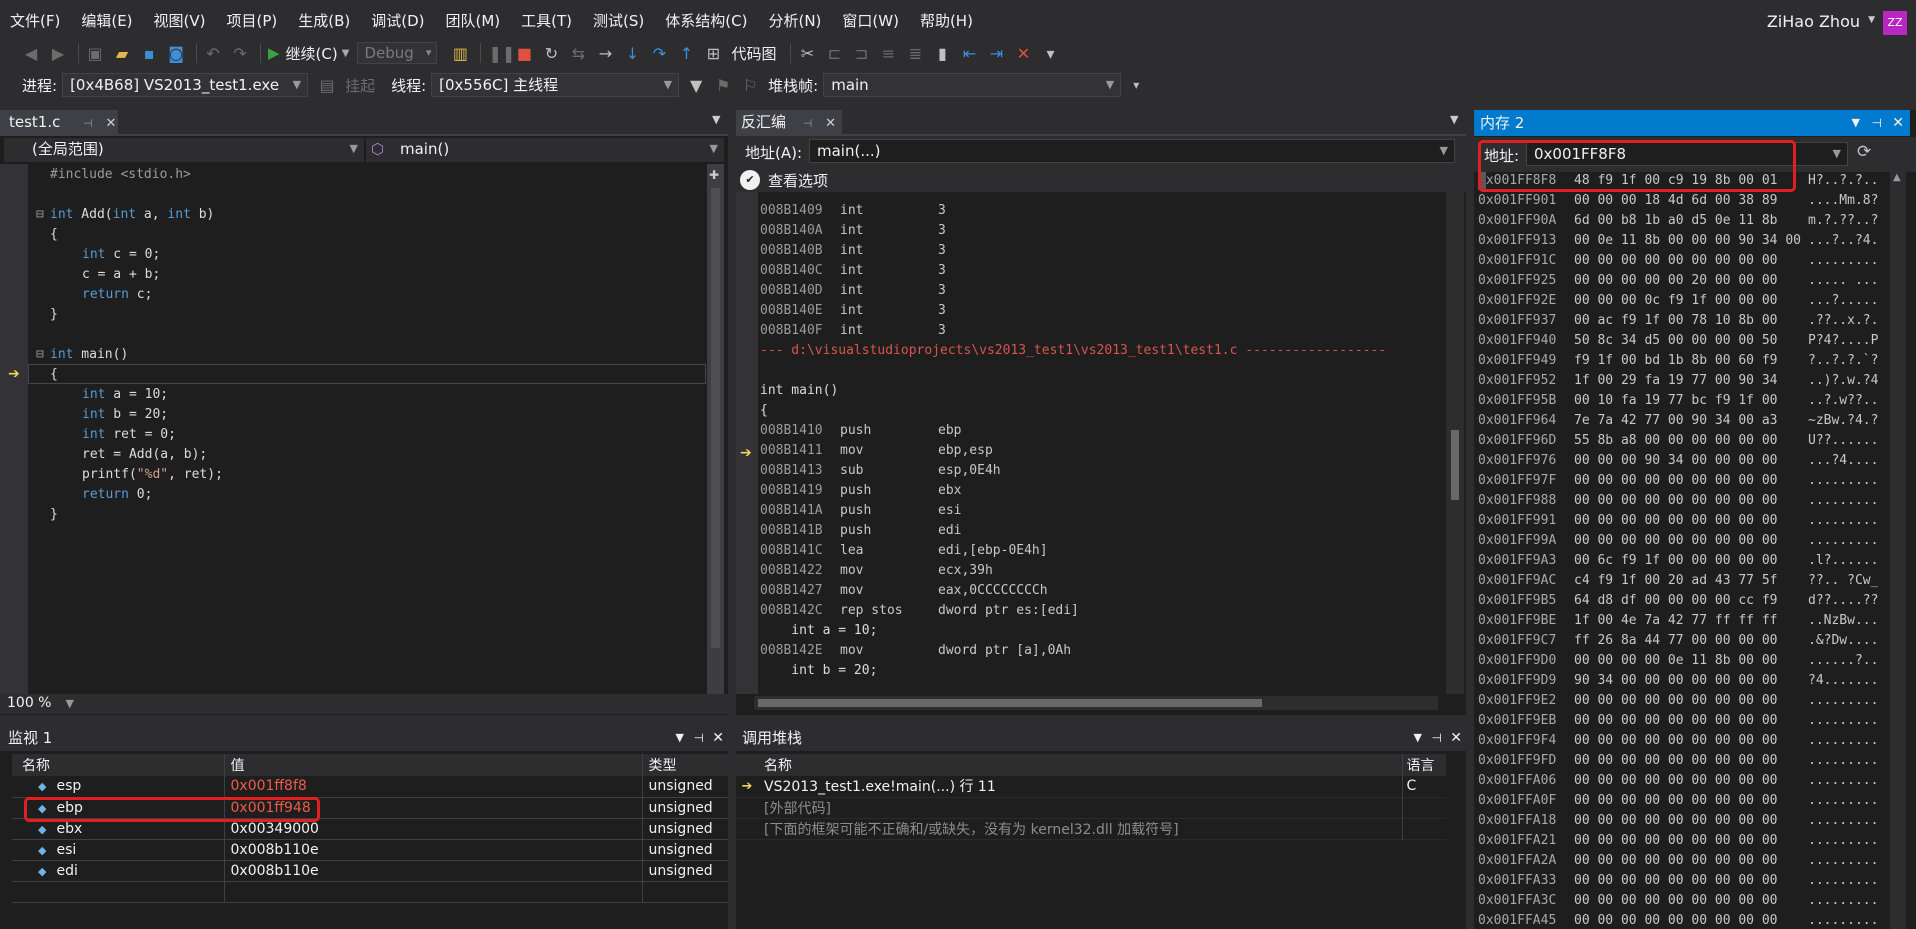 The height and width of the screenshot is (929, 1916). I want to click on tab-list-dropdown-icon: ▼, so click(1454, 119).